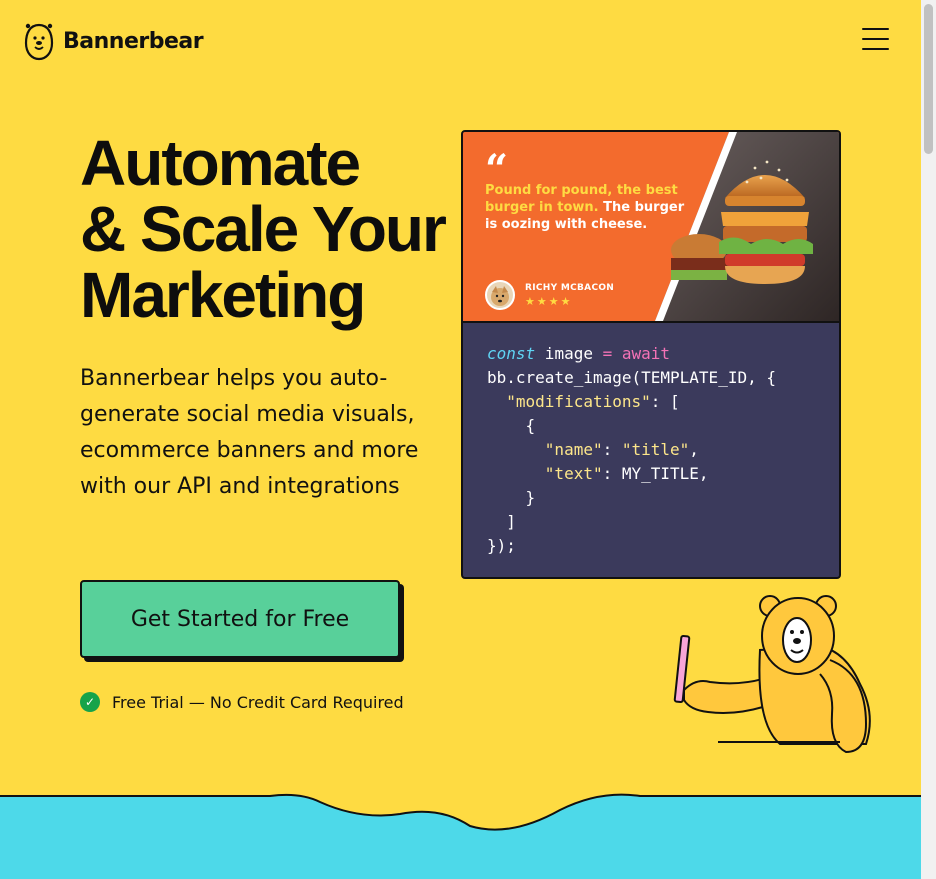  Describe the element at coordinates (90, 702) in the screenshot. I see `check-circle-icon: ✓` at that location.